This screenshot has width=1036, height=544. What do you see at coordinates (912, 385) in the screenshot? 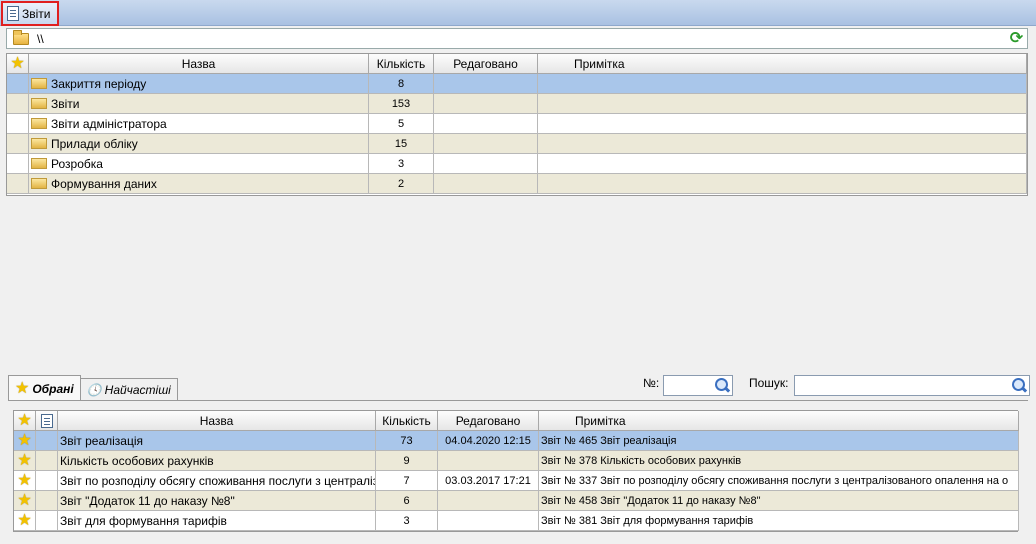
I see `search-input` at bounding box center [912, 385].